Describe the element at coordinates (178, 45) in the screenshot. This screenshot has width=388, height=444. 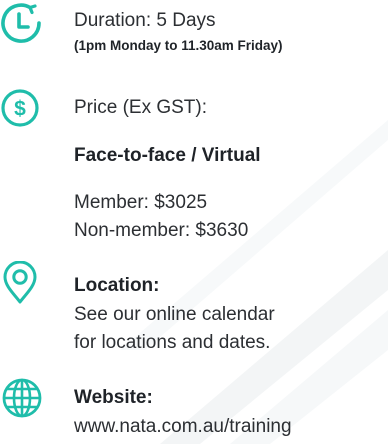
I see `duration-detail: (1pm Monday to 11.30am Friday)` at that location.